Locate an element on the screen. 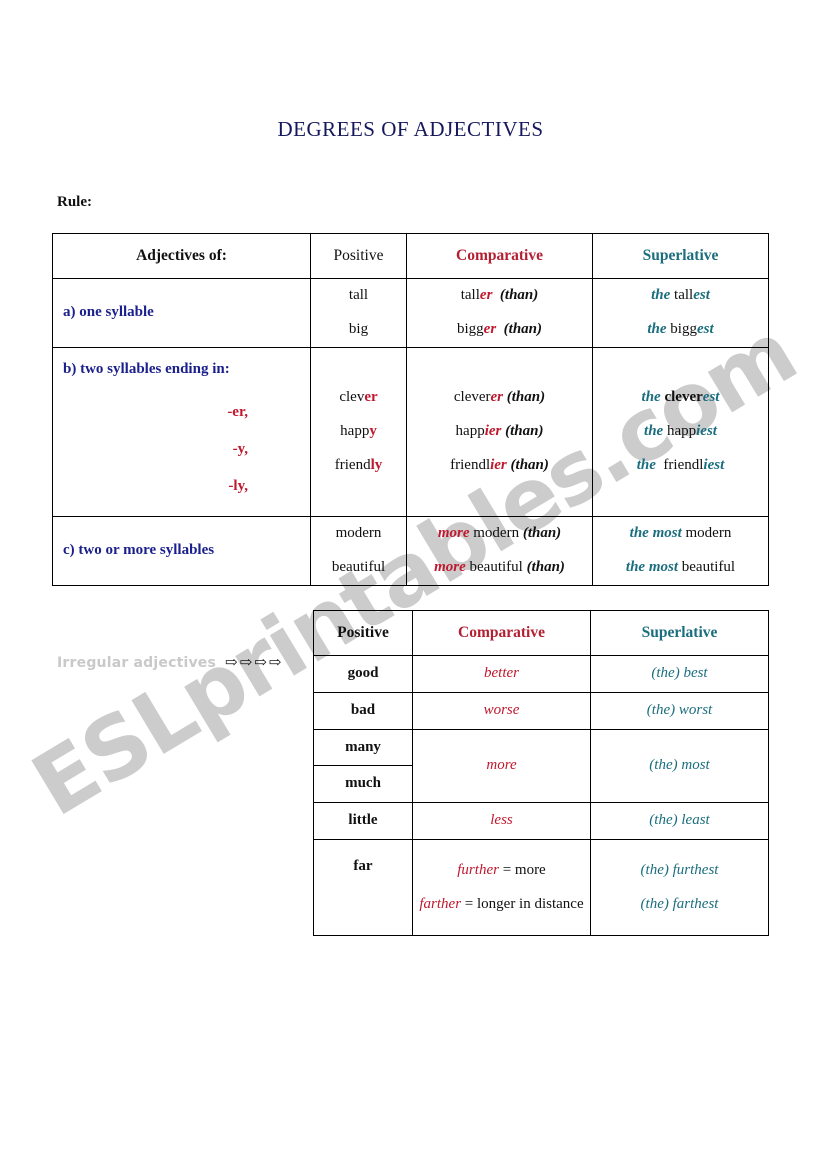  arrow-row: ⇨ ⇨ ⇨ ⇨ is located at coordinates (253, 662).